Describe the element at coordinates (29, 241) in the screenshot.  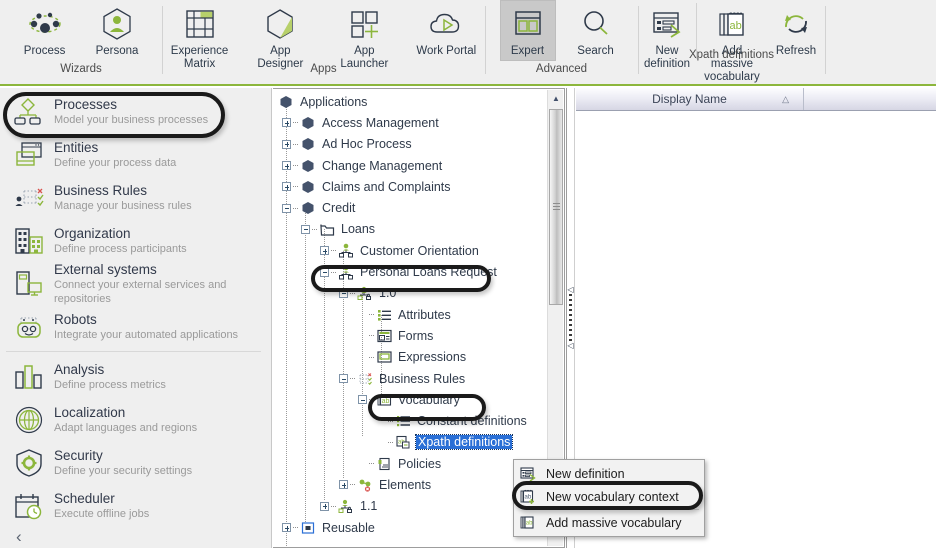
I see `organization-building-icon` at that location.